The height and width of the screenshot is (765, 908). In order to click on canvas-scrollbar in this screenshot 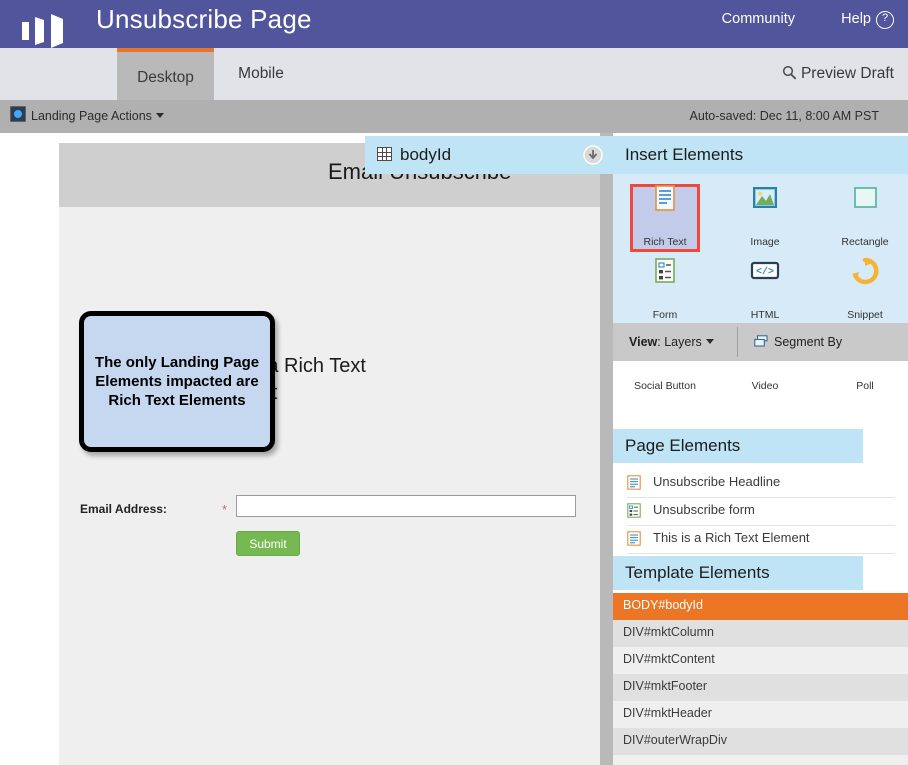, I will do `click(606, 449)`.